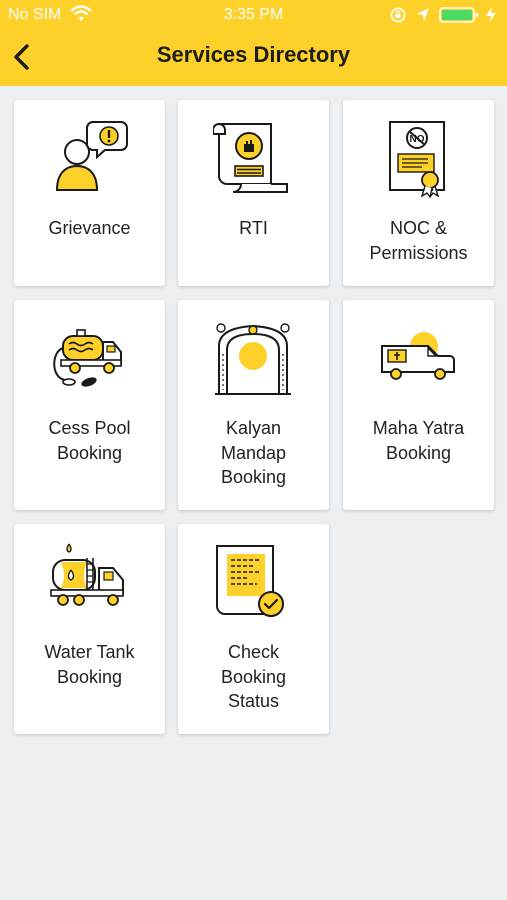 The width and height of the screenshot is (507, 900). I want to click on service-card-kalyan-mandap-booking: Kalyan Mandap Booking, so click(253, 405).